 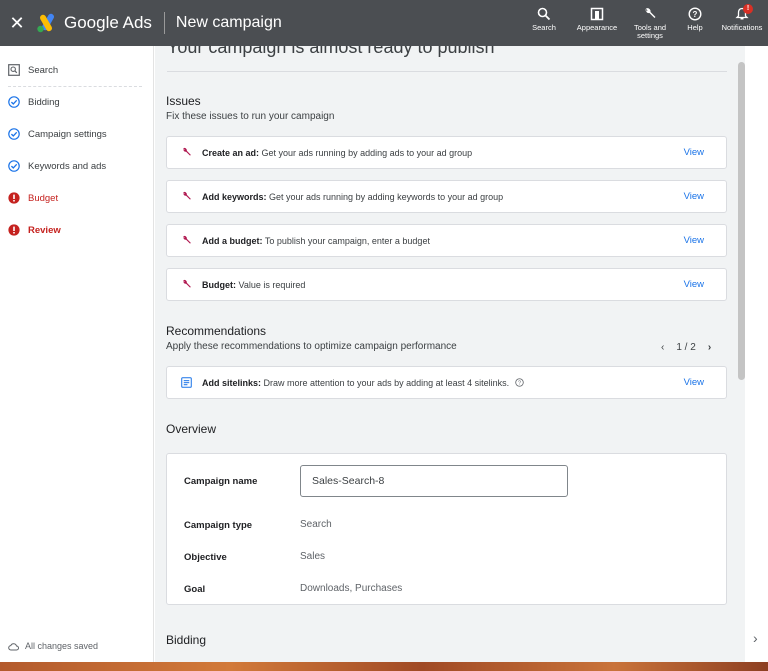 I want to click on objective-label: Objective, so click(x=205, y=557).